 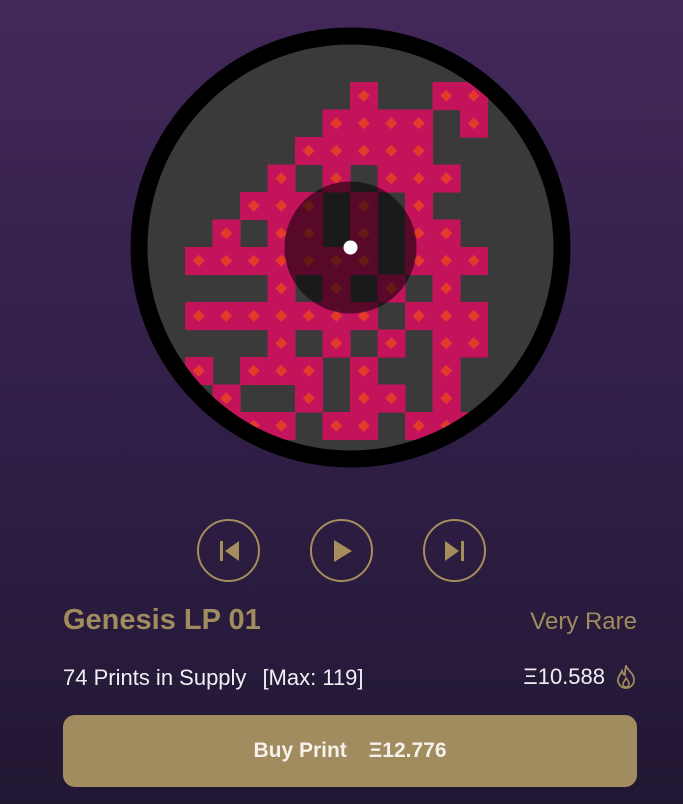 What do you see at coordinates (350, 751) in the screenshot?
I see `buy-print-button: Buy Print Ξ12.776` at bounding box center [350, 751].